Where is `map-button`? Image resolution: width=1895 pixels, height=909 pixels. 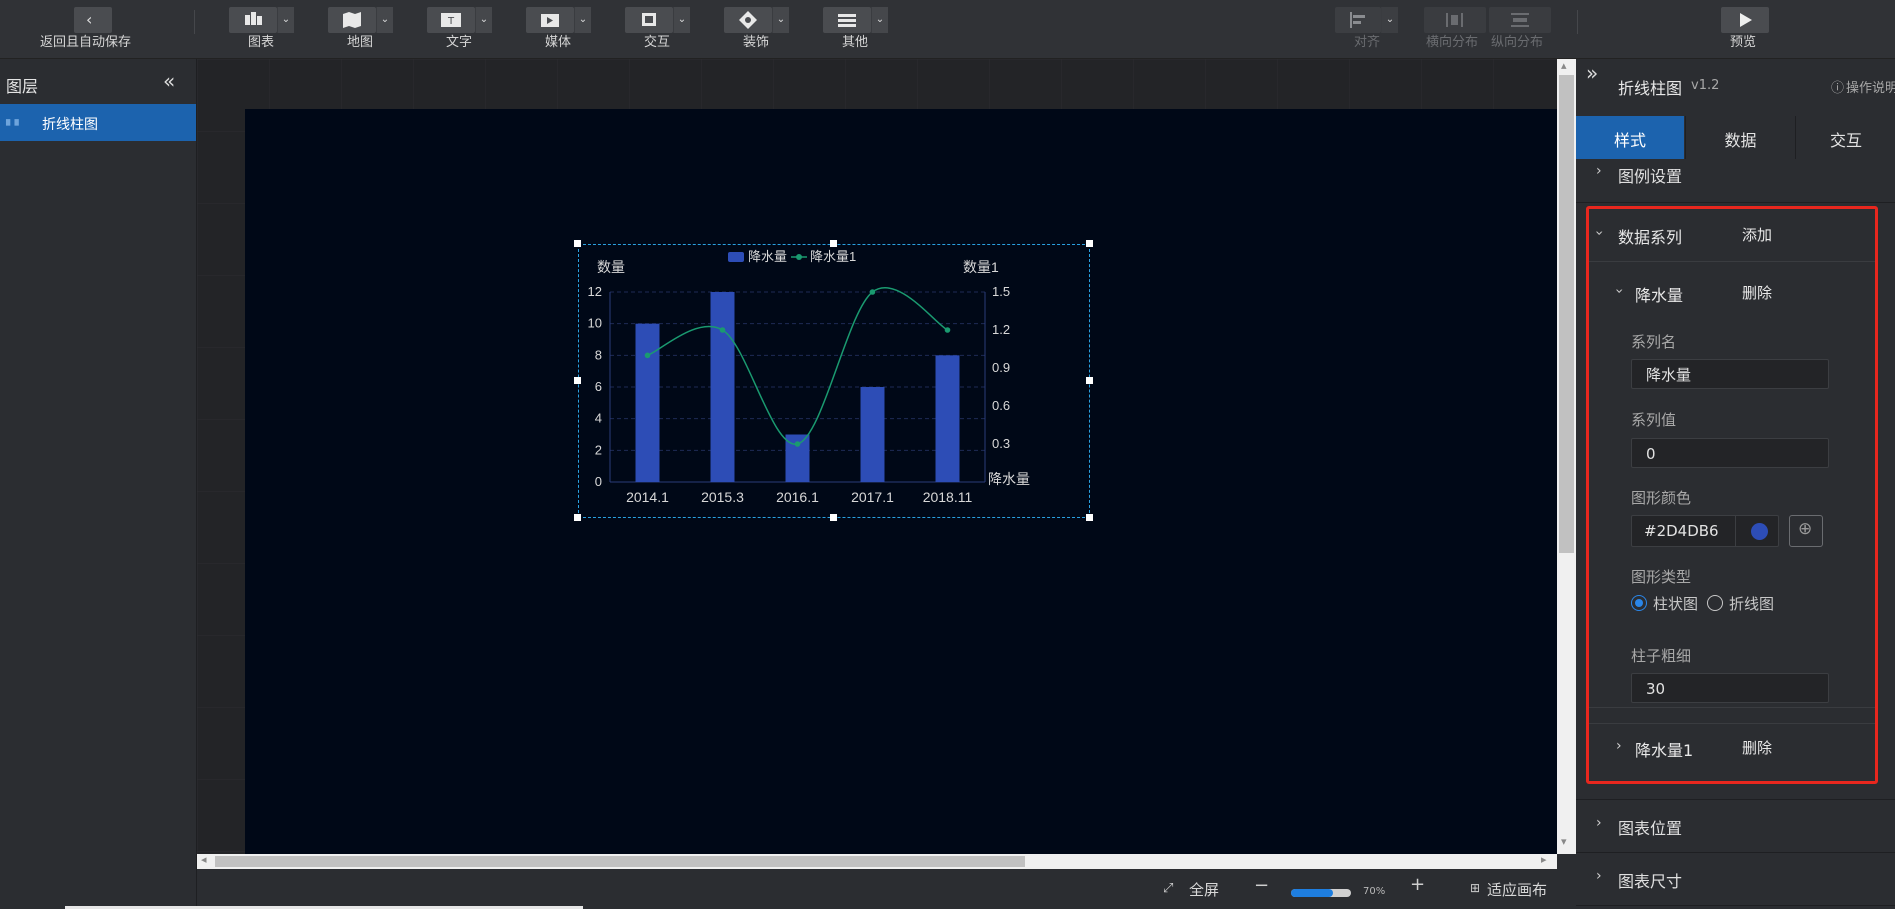 map-button is located at coordinates (352, 20).